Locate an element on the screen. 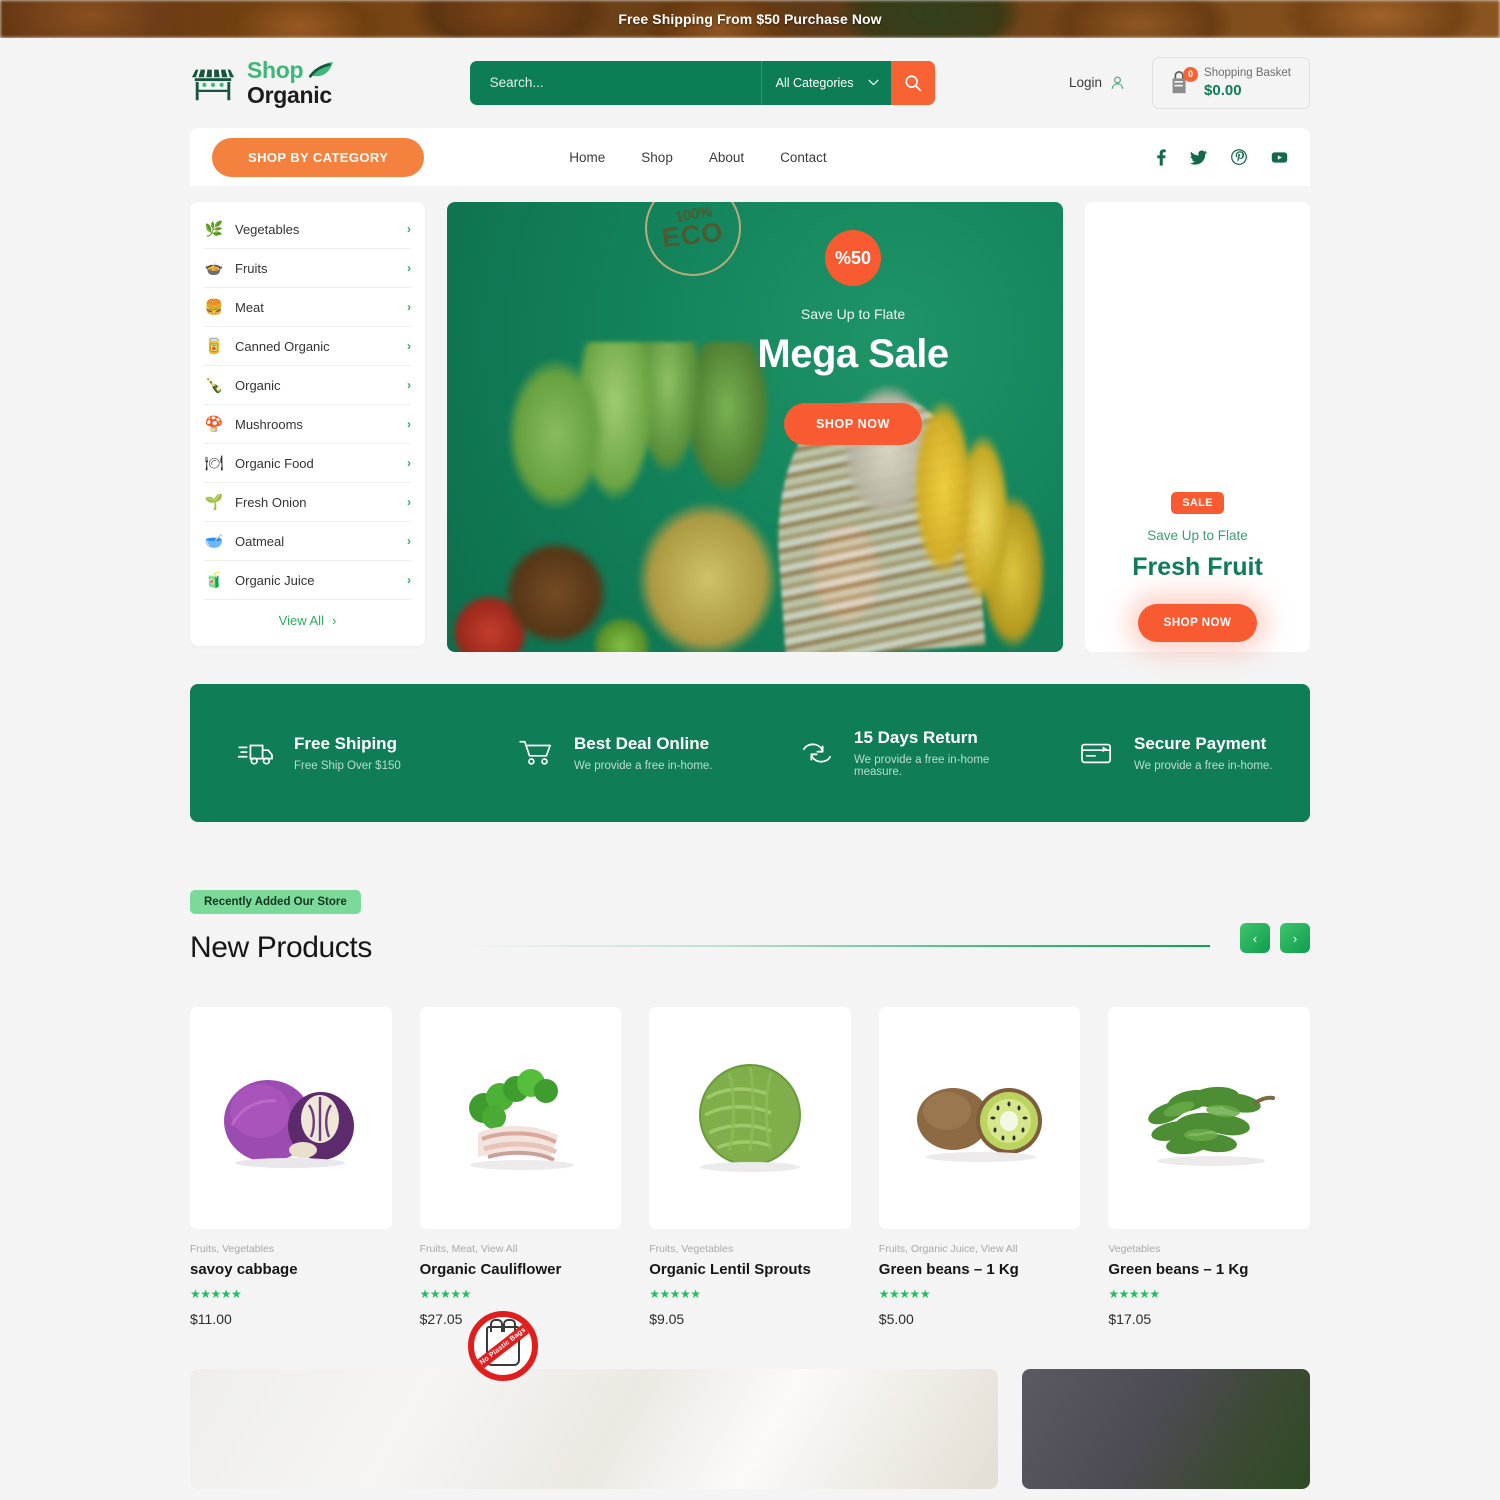  organic-cauliflower-image is located at coordinates (521, 1119).